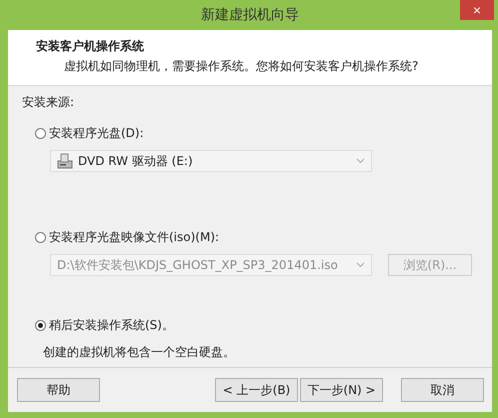 The height and width of the screenshot is (418, 498). I want to click on drive-icon, so click(65, 161).